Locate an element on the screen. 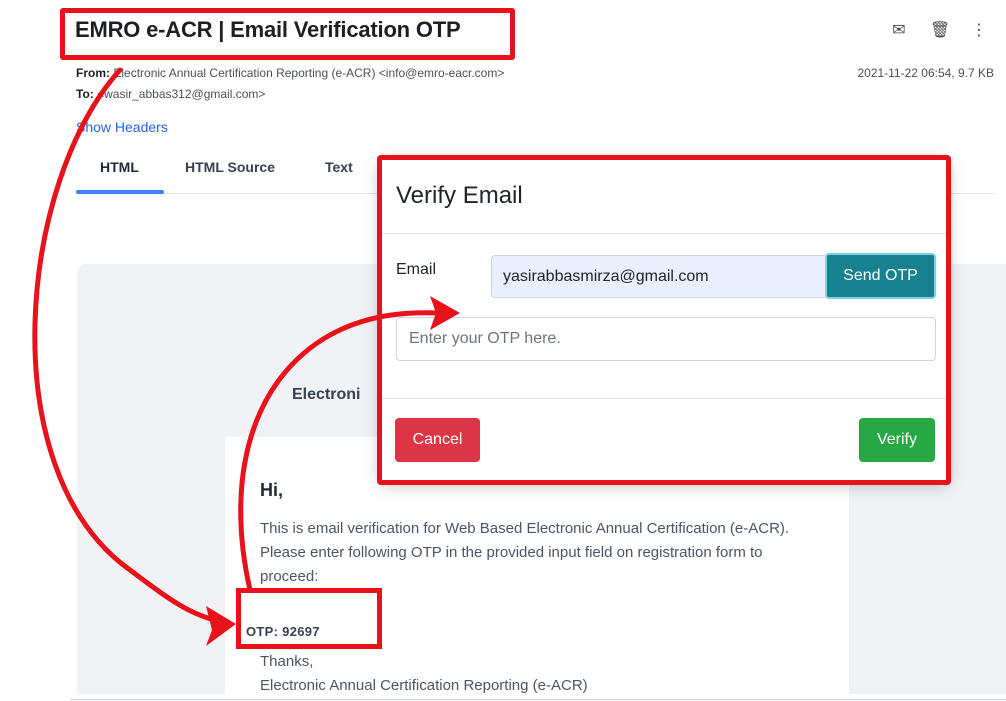  tab-html: HTML is located at coordinates (119, 167).